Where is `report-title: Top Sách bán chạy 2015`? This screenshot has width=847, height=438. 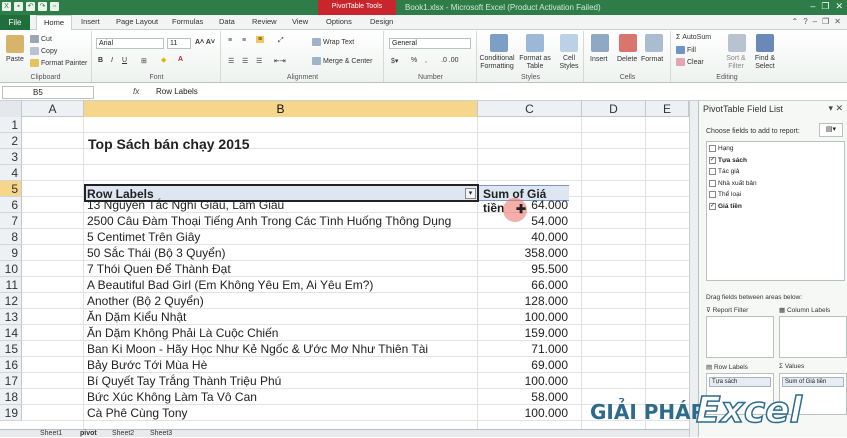 report-title: Top Sách bán chạy 2015 is located at coordinates (169, 144).